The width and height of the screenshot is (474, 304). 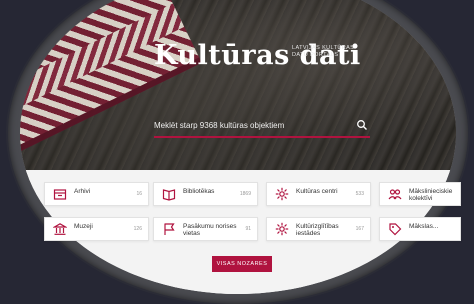 I want to click on category-card-culture-centers: Kultūras centri 533, so click(x=318, y=194).